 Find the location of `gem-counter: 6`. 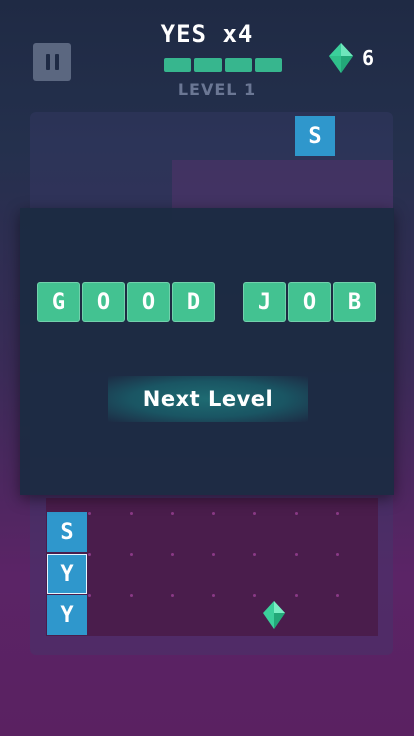

gem-counter: 6 is located at coordinates (351, 58).